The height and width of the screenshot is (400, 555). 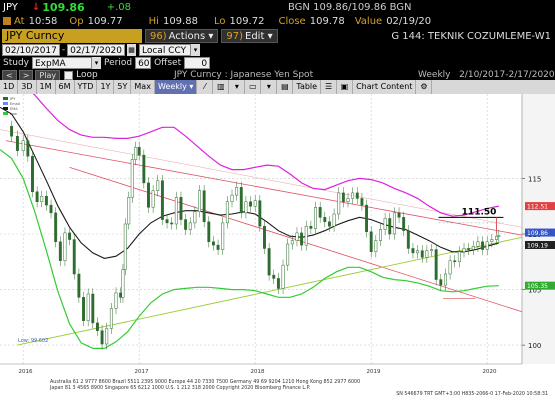 What do you see at coordinates (46, 87) in the screenshot?
I see `tab-1m: 1M` at bounding box center [46, 87].